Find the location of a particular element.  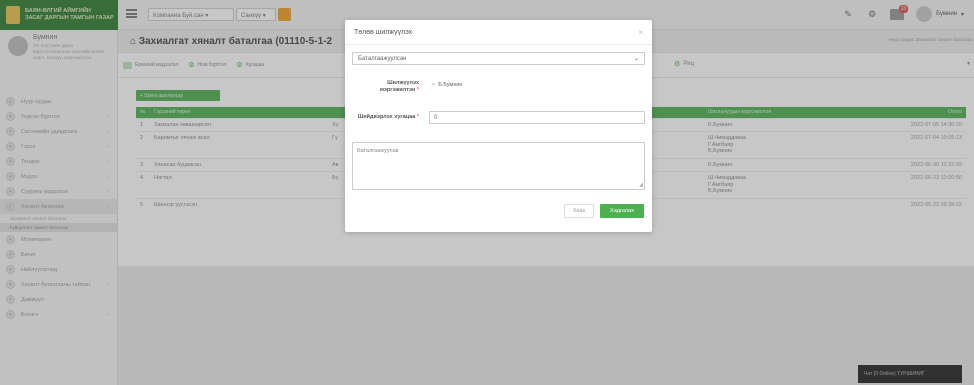

close-icon: × is located at coordinates (640, 32).